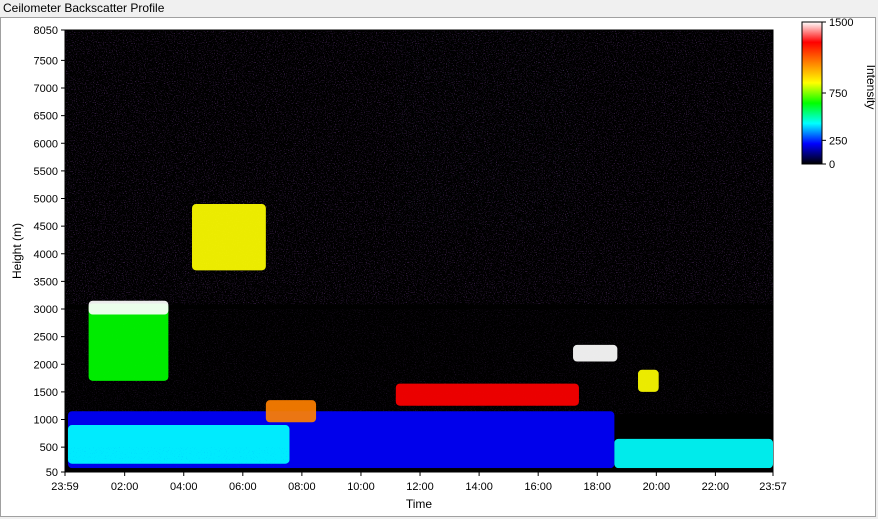 This screenshot has height=519, width=878. Describe the element at coordinates (46, 172) in the screenshot. I see `y-tick-label: 5500` at that location.